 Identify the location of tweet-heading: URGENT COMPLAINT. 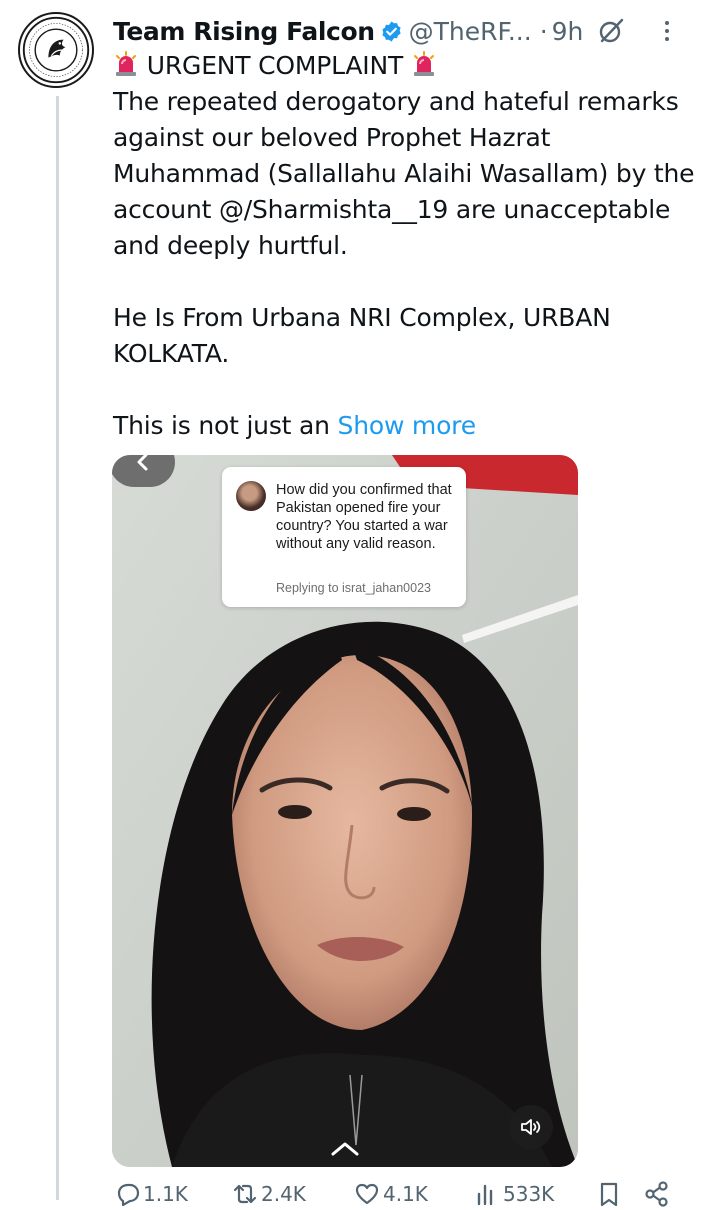
(275, 65).